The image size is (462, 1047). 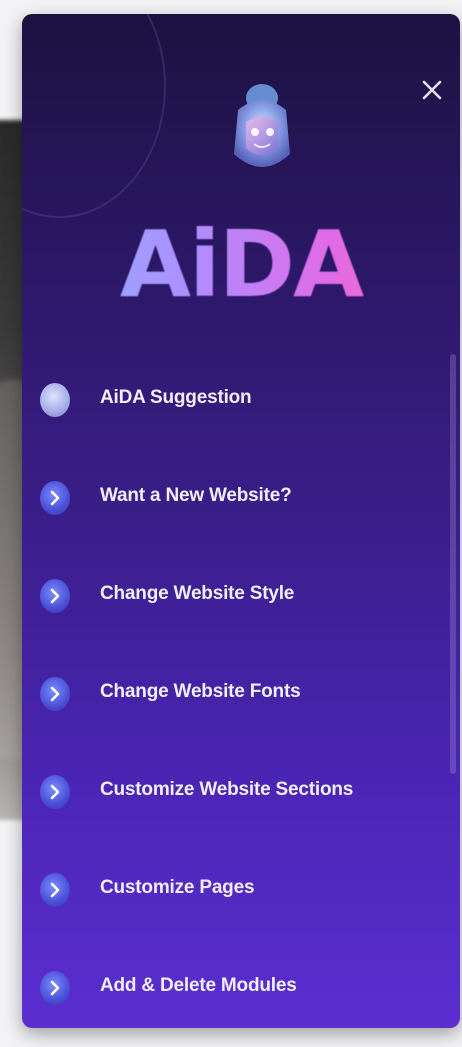 I want to click on menu-item-want-new-website: Want a New Website?, so click(x=241, y=492).